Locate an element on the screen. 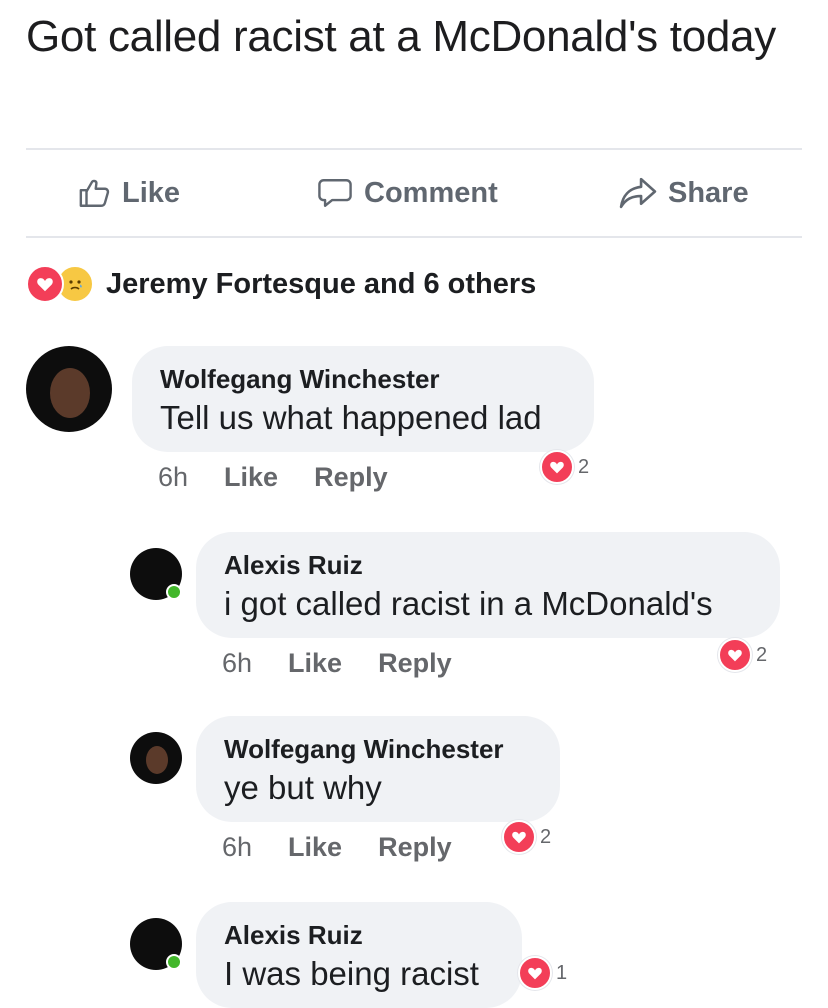  reaction-summary: Jeremy Fortesque and 6 others is located at coordinates (281, 284).